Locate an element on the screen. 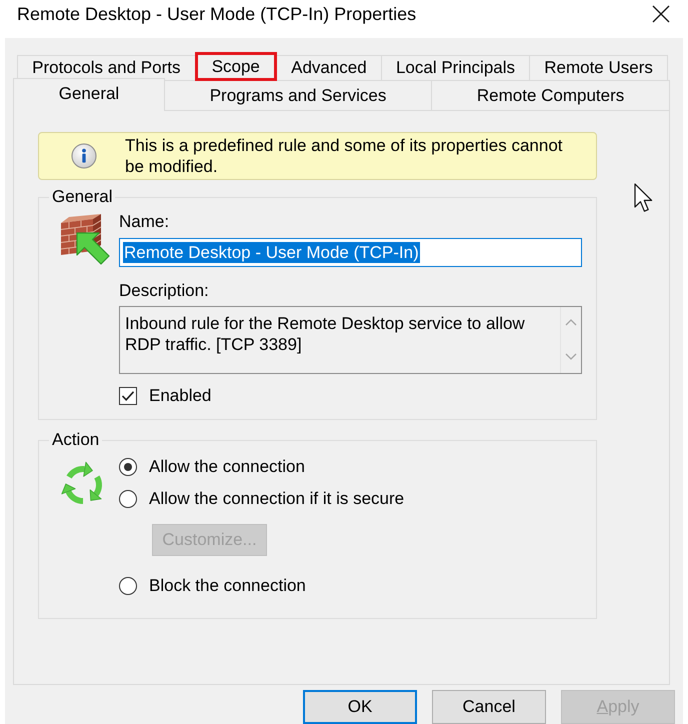  name-field: Remote Desktop - User Mode (TCP-In) is located at coordinates (350, 252).